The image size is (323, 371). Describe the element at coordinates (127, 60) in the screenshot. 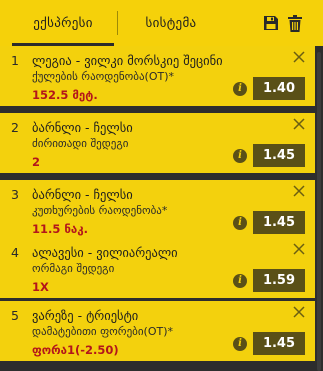

I see `bet-teams: ლეგია - ვილკი მორსკიე შეცინი` at that location.